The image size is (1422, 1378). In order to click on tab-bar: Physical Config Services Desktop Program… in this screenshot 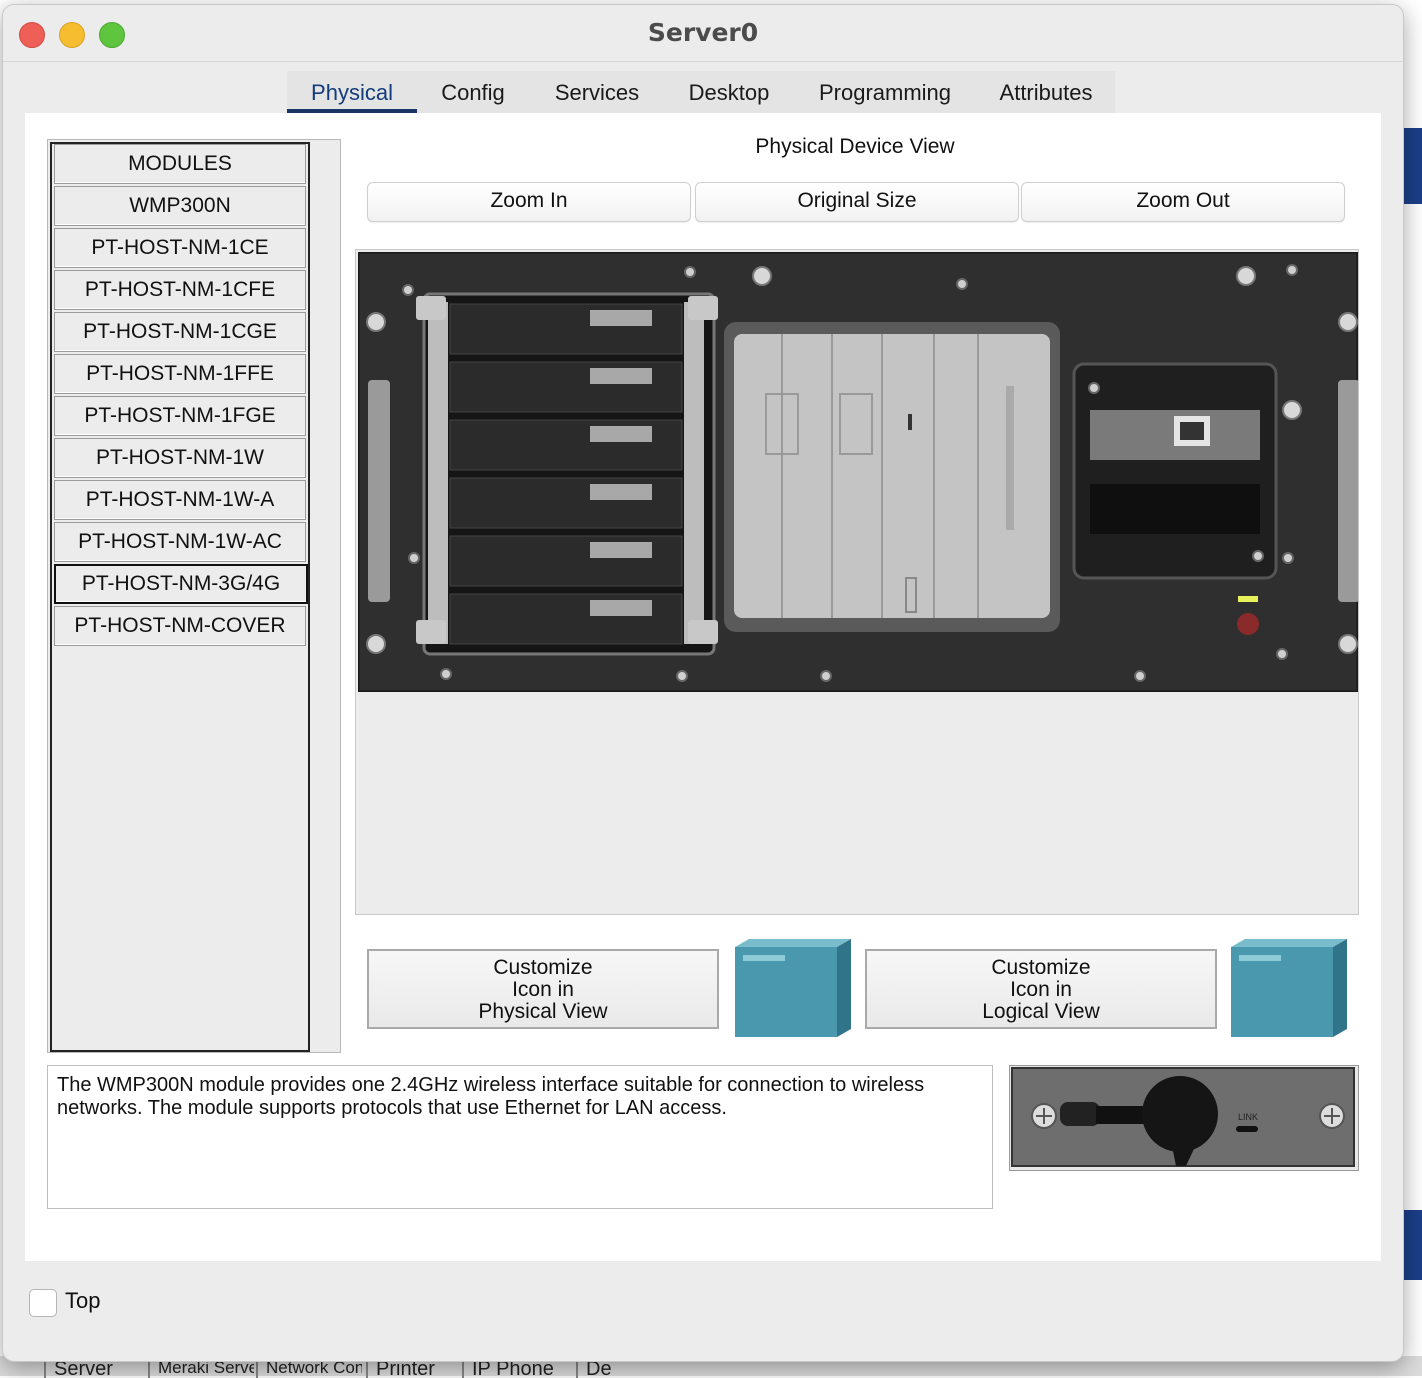, I will do `click(701, 94)`.